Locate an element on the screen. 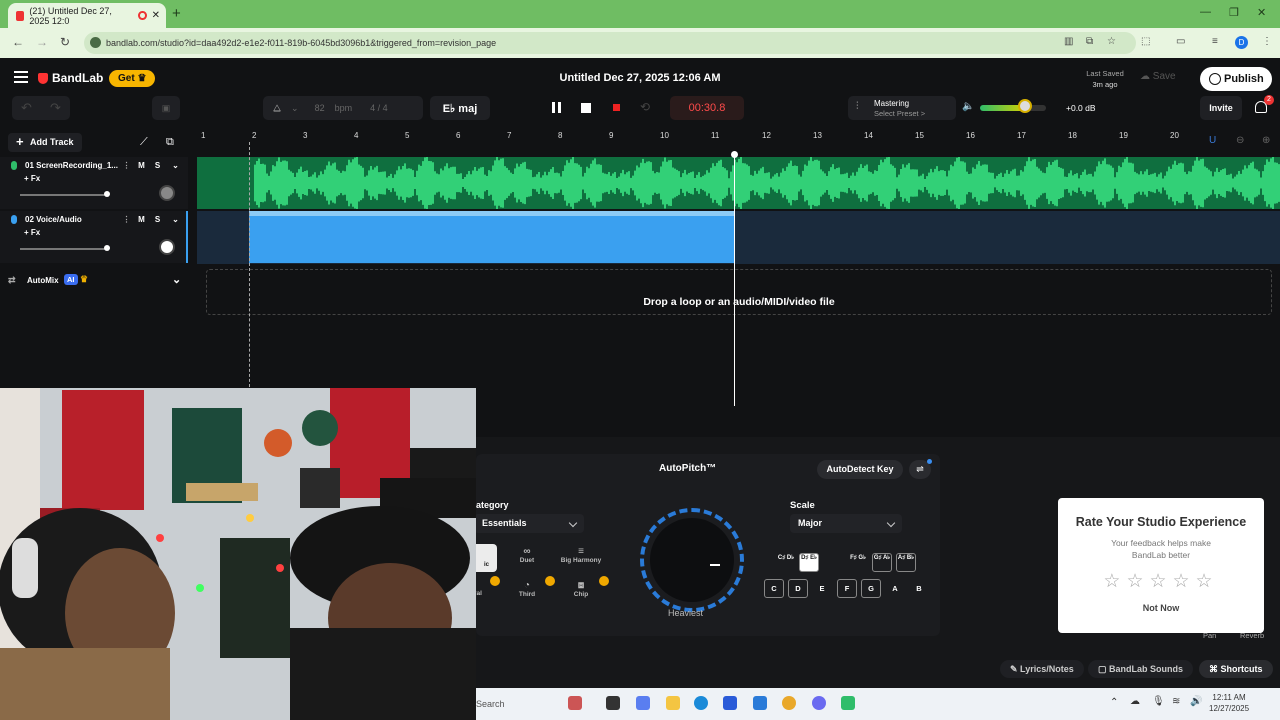  key-selector: E♭ maj is located at coordinates (460, 108).